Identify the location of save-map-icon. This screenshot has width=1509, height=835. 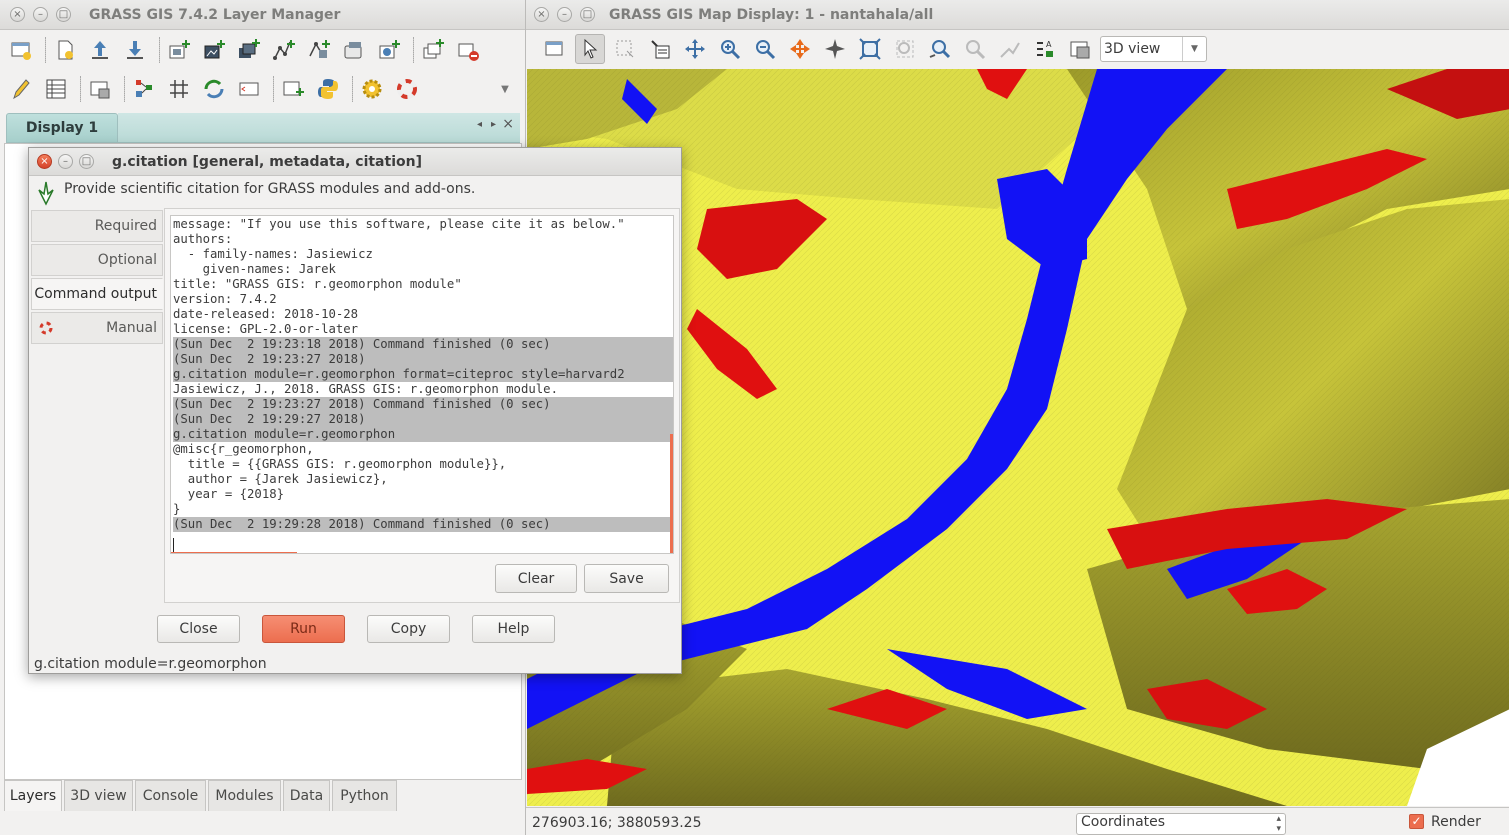
(1080, 49).